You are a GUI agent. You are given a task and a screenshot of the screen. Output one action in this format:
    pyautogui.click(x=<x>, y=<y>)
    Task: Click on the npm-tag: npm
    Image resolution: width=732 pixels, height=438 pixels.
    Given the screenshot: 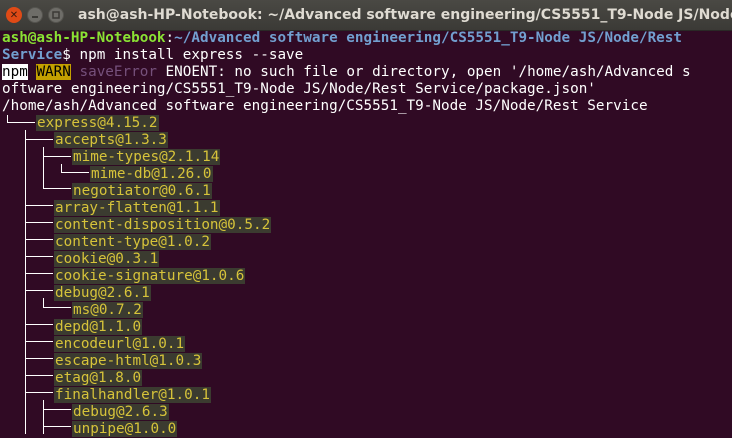 What is the action you would take?
    pyautogui.click(x=15, y=72)
    